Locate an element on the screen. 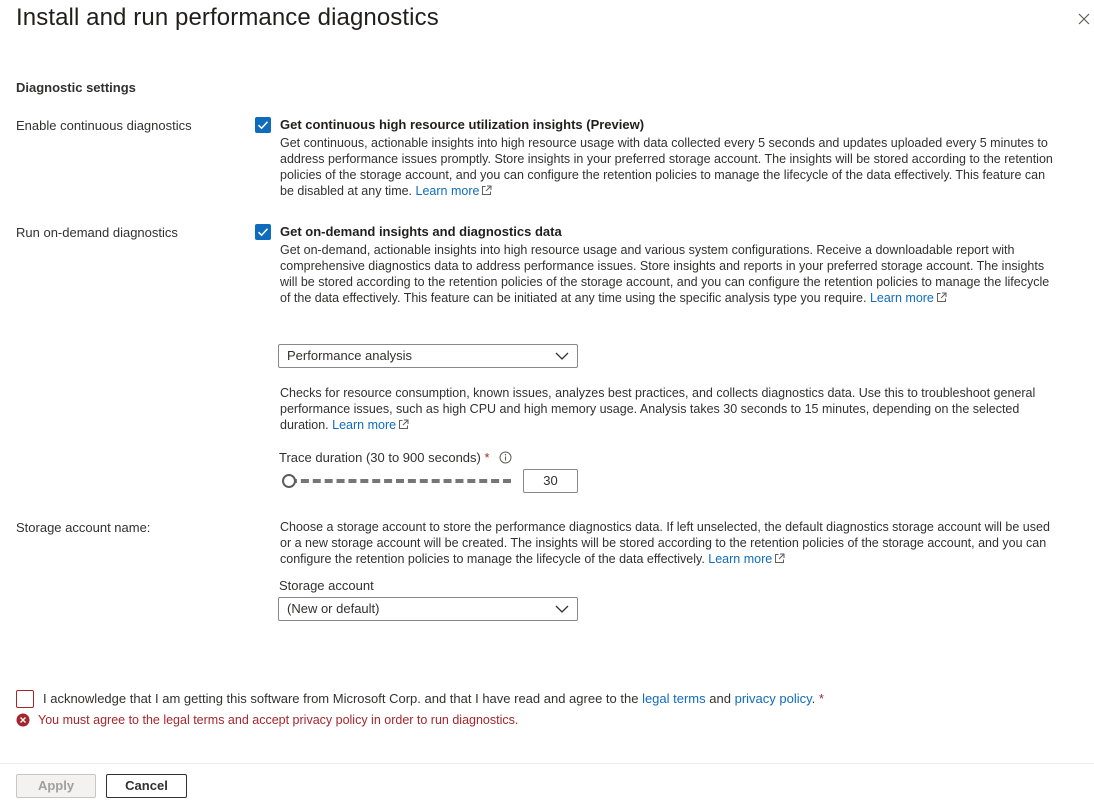  analysis-type-value: Performance analysis is located at coordinates (349, 355).